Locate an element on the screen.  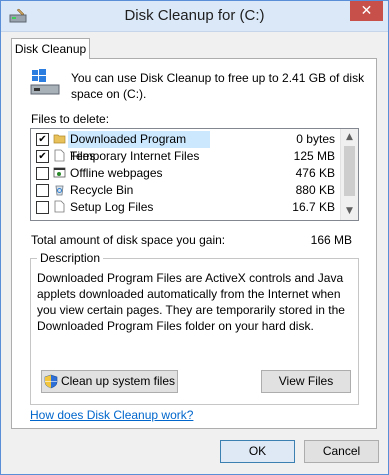
item-size: 16.7 KB is located at coordinates (313, 207).